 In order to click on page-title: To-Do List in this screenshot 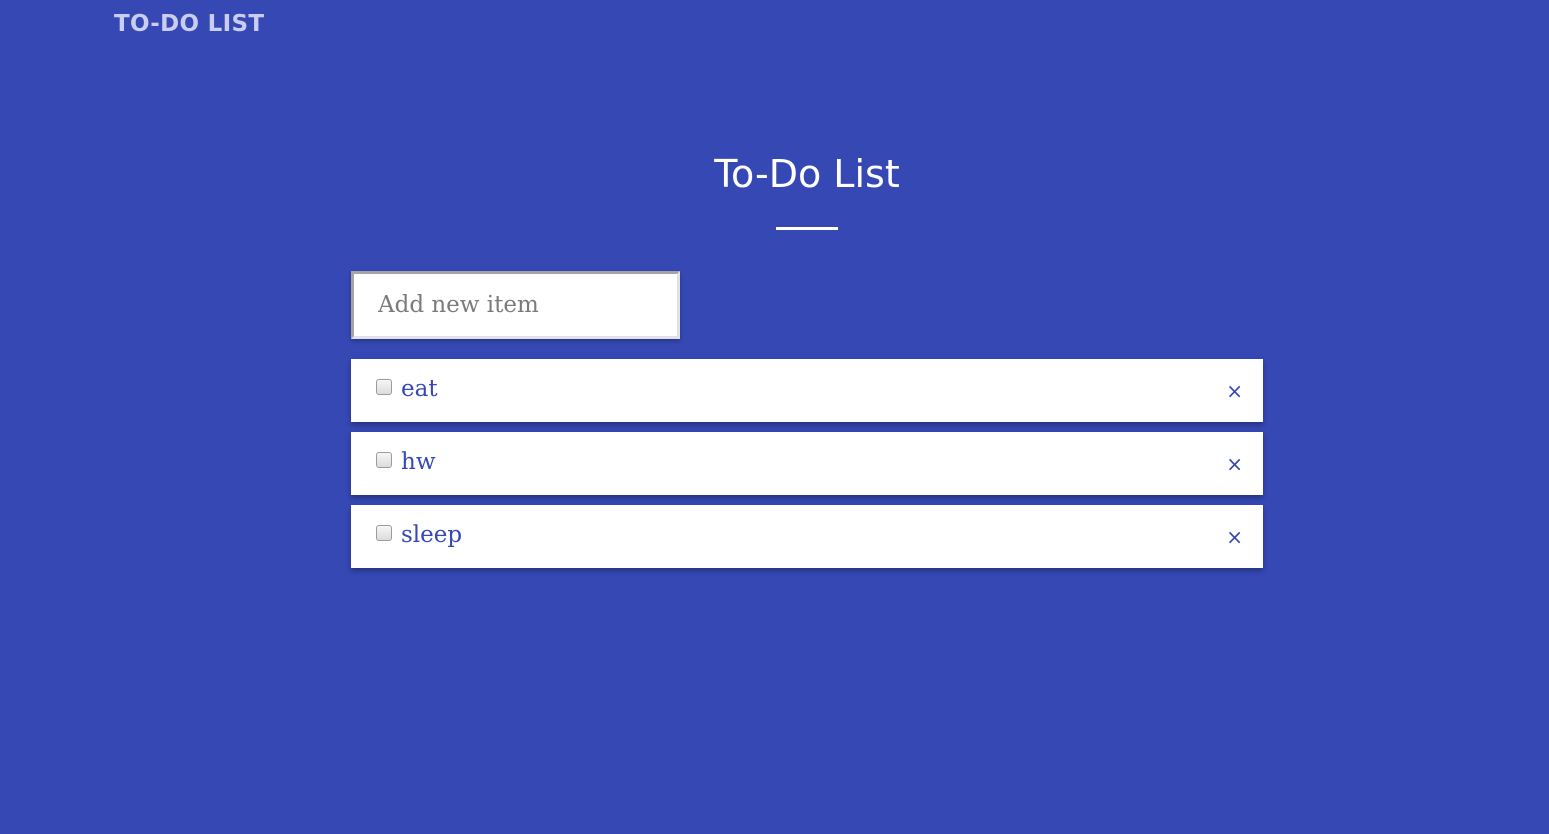, I will do `click(807, 174)`.